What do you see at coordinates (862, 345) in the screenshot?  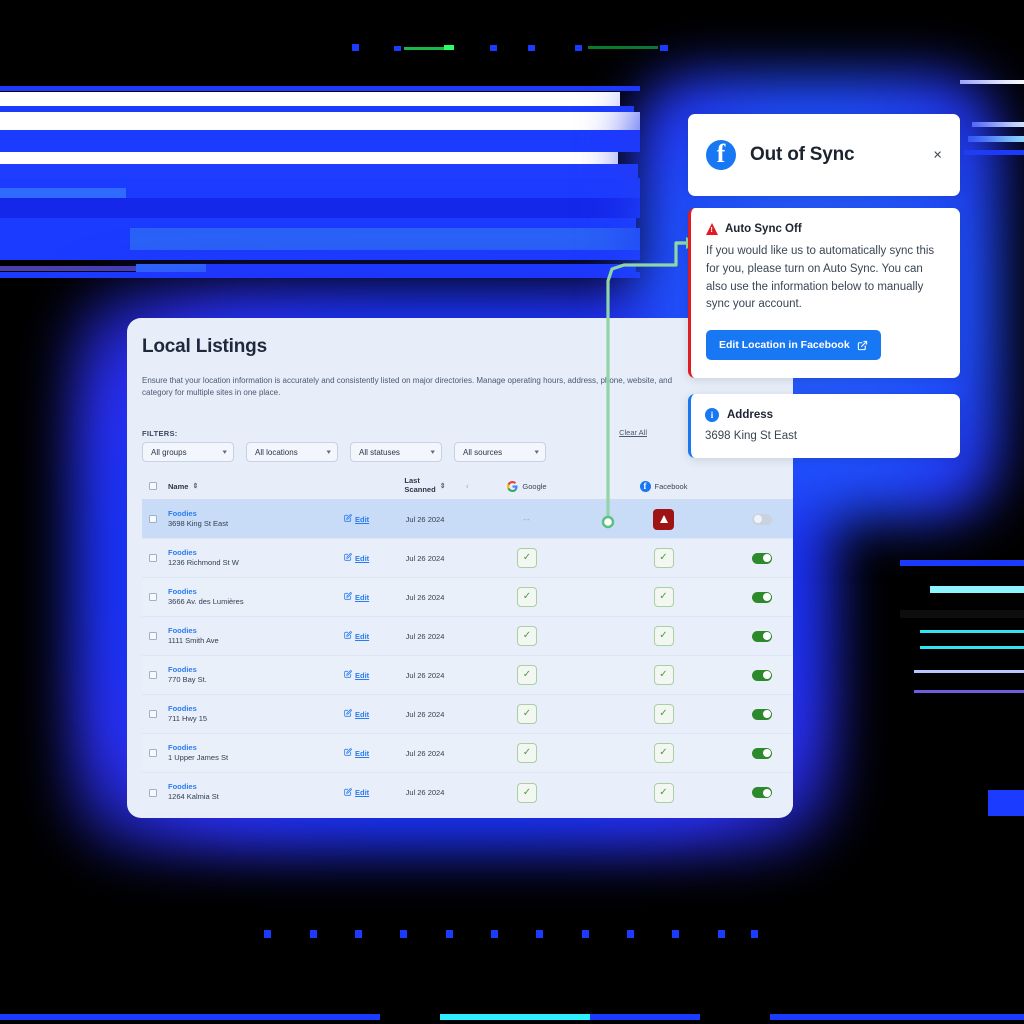 I see `external-link-icon` at bounding box center [862, 345].